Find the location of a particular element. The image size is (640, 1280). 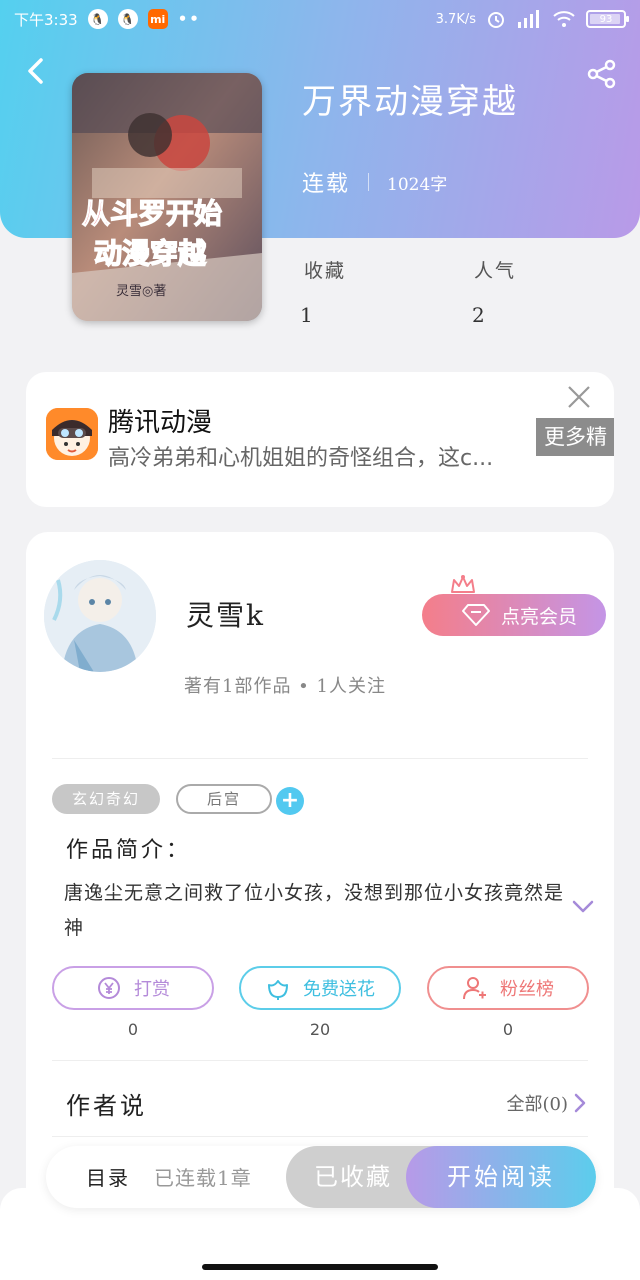

bottom-action-bar: 目录 已连载1章 已收藏 开始阅读 is located at coordinates (321, 1177).